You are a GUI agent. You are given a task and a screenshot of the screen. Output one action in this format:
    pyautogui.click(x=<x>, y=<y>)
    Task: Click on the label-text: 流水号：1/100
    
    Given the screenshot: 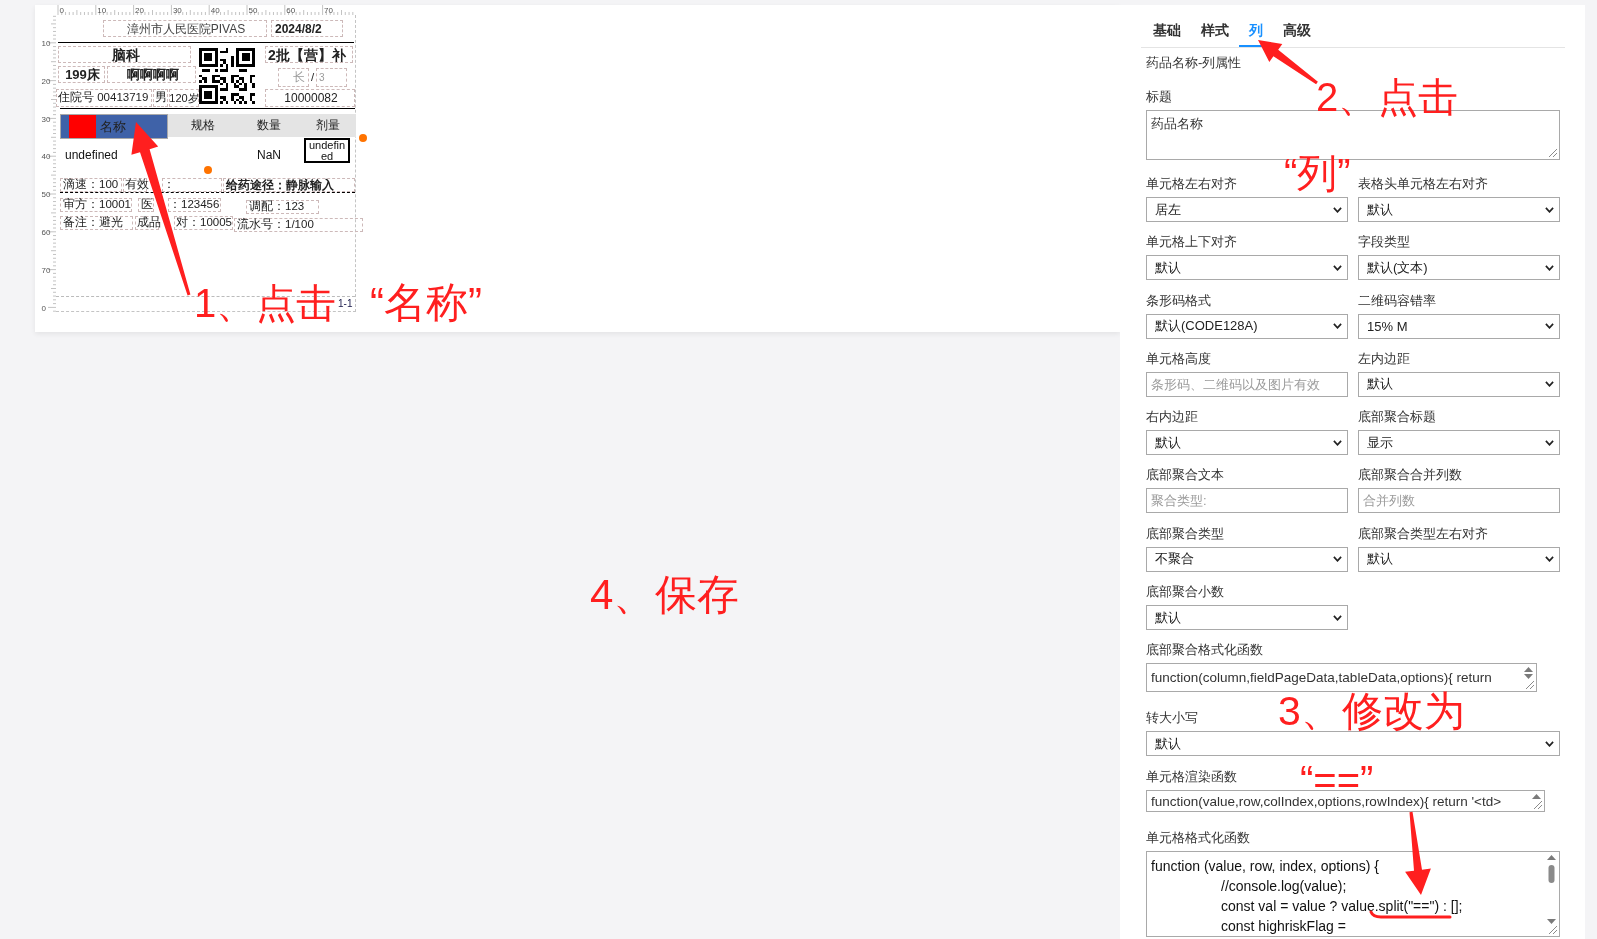 What is the action you would take?
    pyautogui.click(x=298, y=225)
    